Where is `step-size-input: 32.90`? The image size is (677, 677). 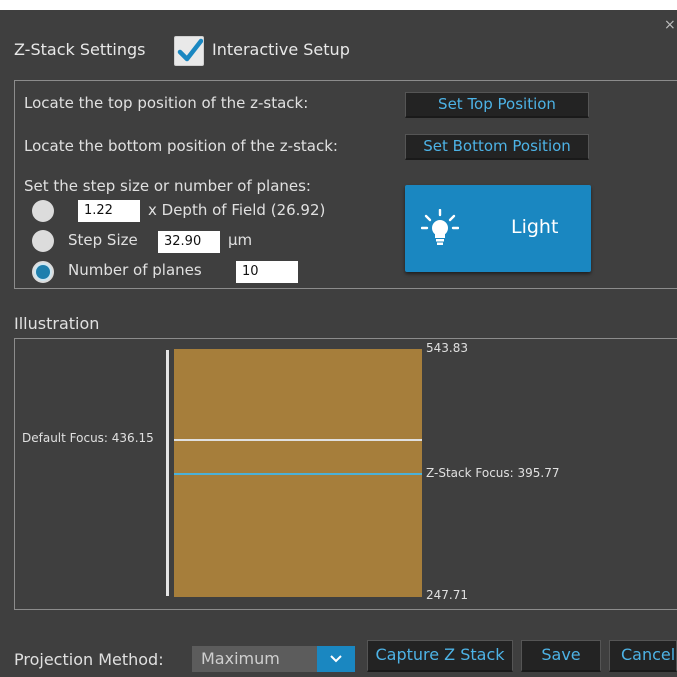
step-size-input: 32.90 is located at coordinates (189, 242).